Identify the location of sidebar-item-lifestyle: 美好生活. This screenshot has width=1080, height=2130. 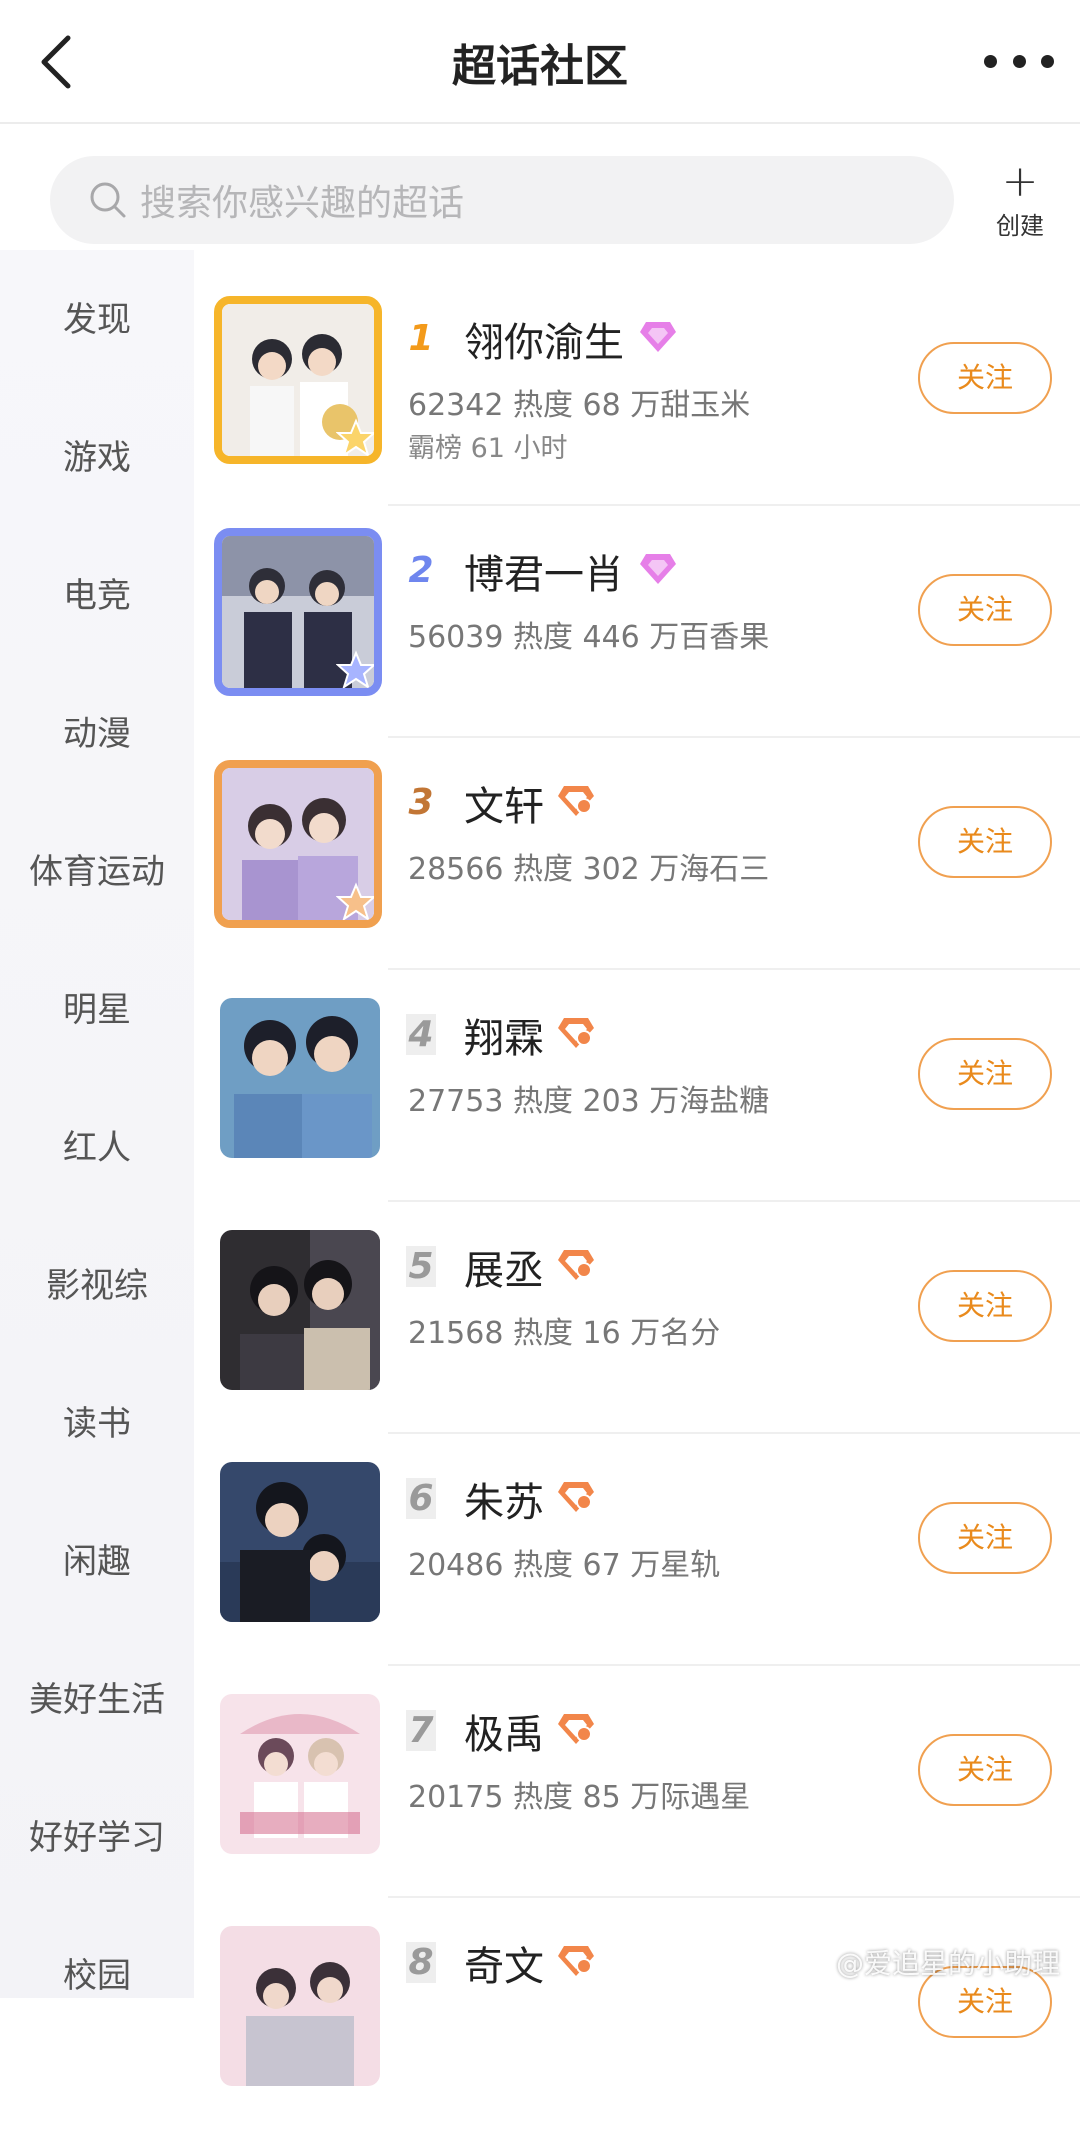
(97, 1696).